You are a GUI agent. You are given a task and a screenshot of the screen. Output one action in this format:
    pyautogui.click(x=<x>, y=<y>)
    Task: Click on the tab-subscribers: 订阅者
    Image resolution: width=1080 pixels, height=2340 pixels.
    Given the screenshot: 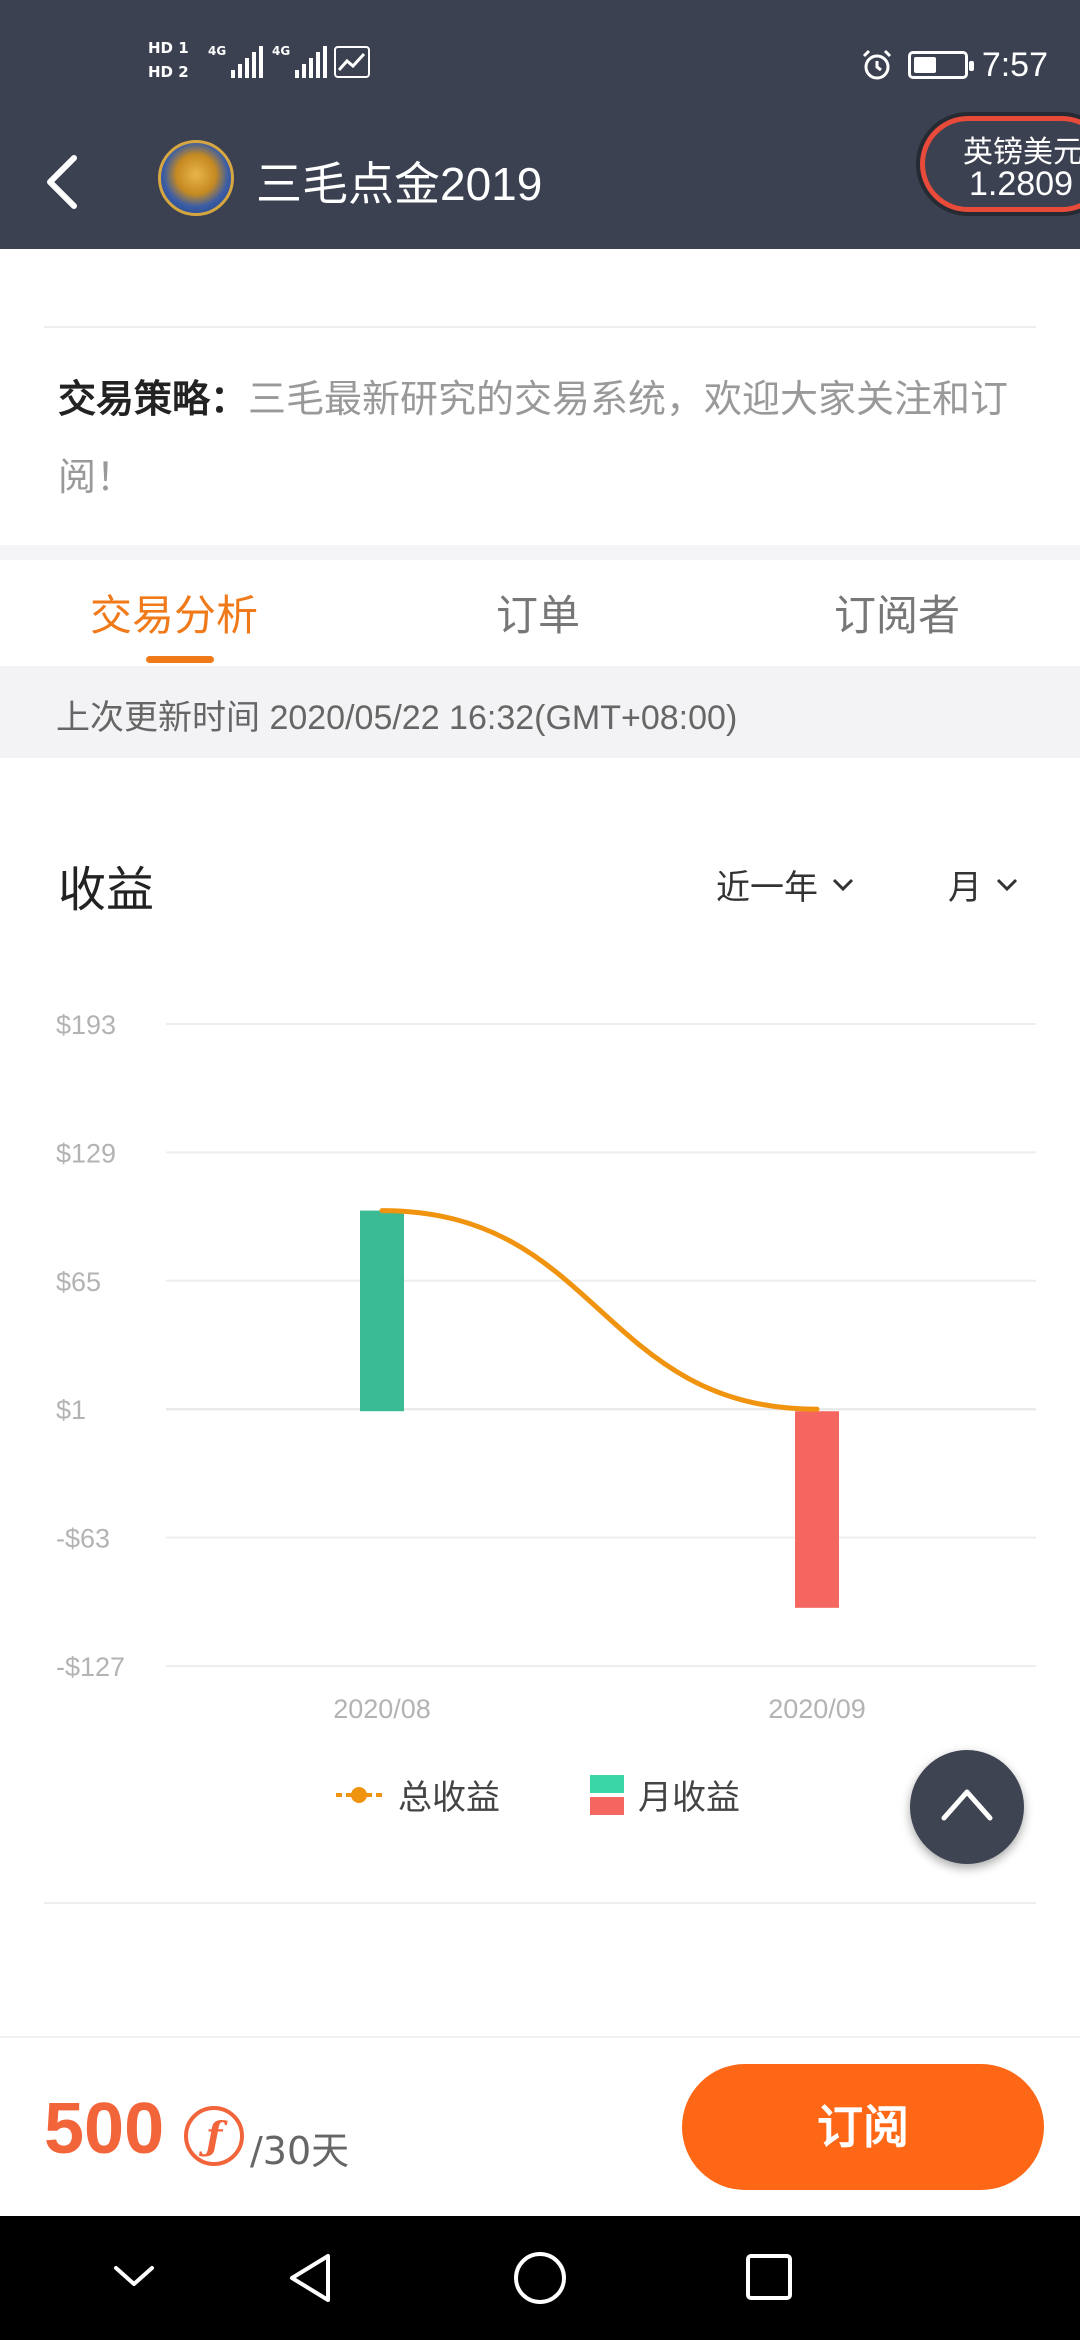 What is the action you would take?
    pyautogui.click(x=897, y=612)
    